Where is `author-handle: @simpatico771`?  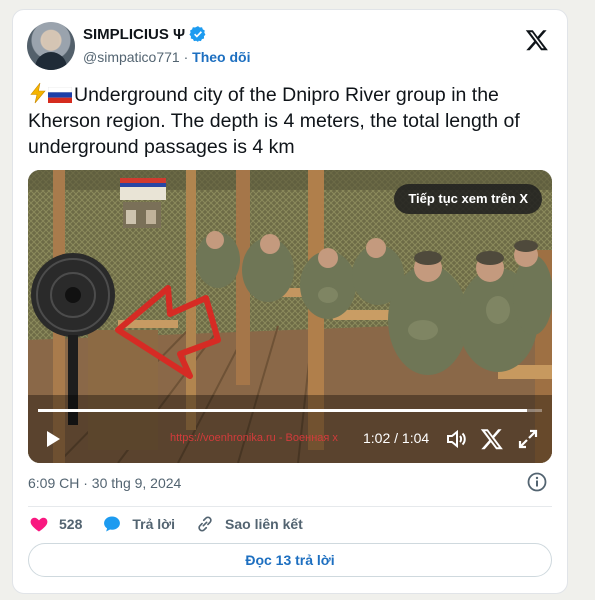
author-handle: @simpatico771 is located at coordinates (131, 57).